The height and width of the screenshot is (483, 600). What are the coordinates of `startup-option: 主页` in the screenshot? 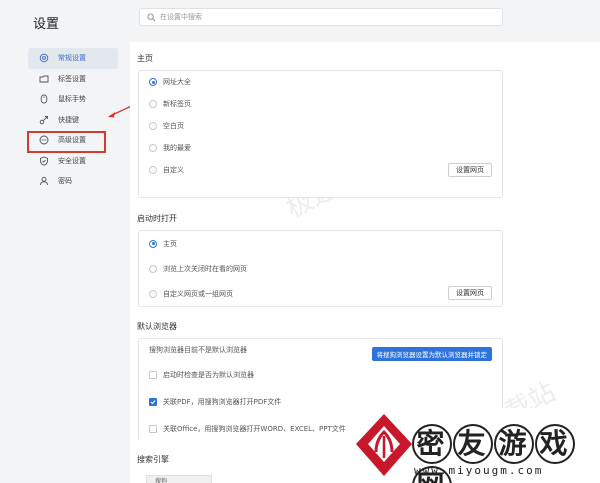 It's located at (320, 243).